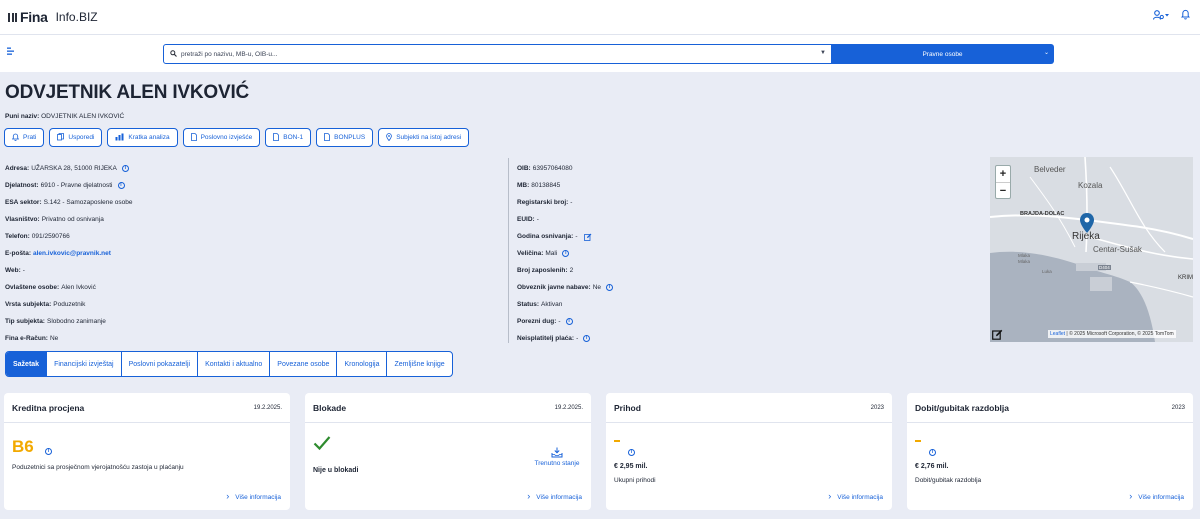 The image size is (1200, 519). Describe the element at coordinates (1086, 236) in the screenshot. I see `map-label: Rijeka` at that location.